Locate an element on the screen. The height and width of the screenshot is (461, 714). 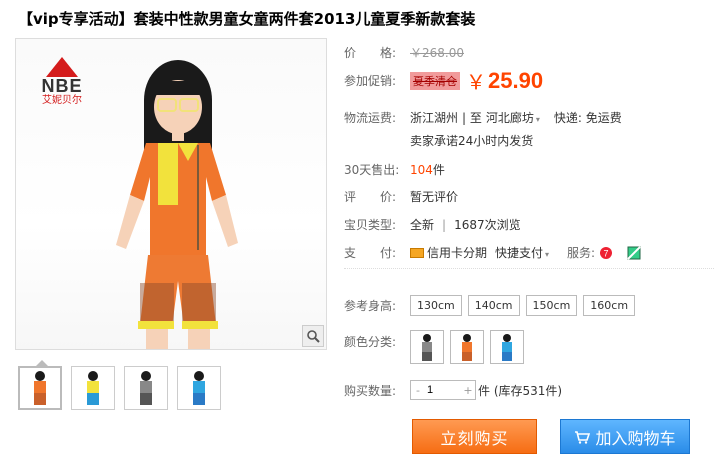
express-fee: 快递: 免运费 is located at coordinates (587, 118).